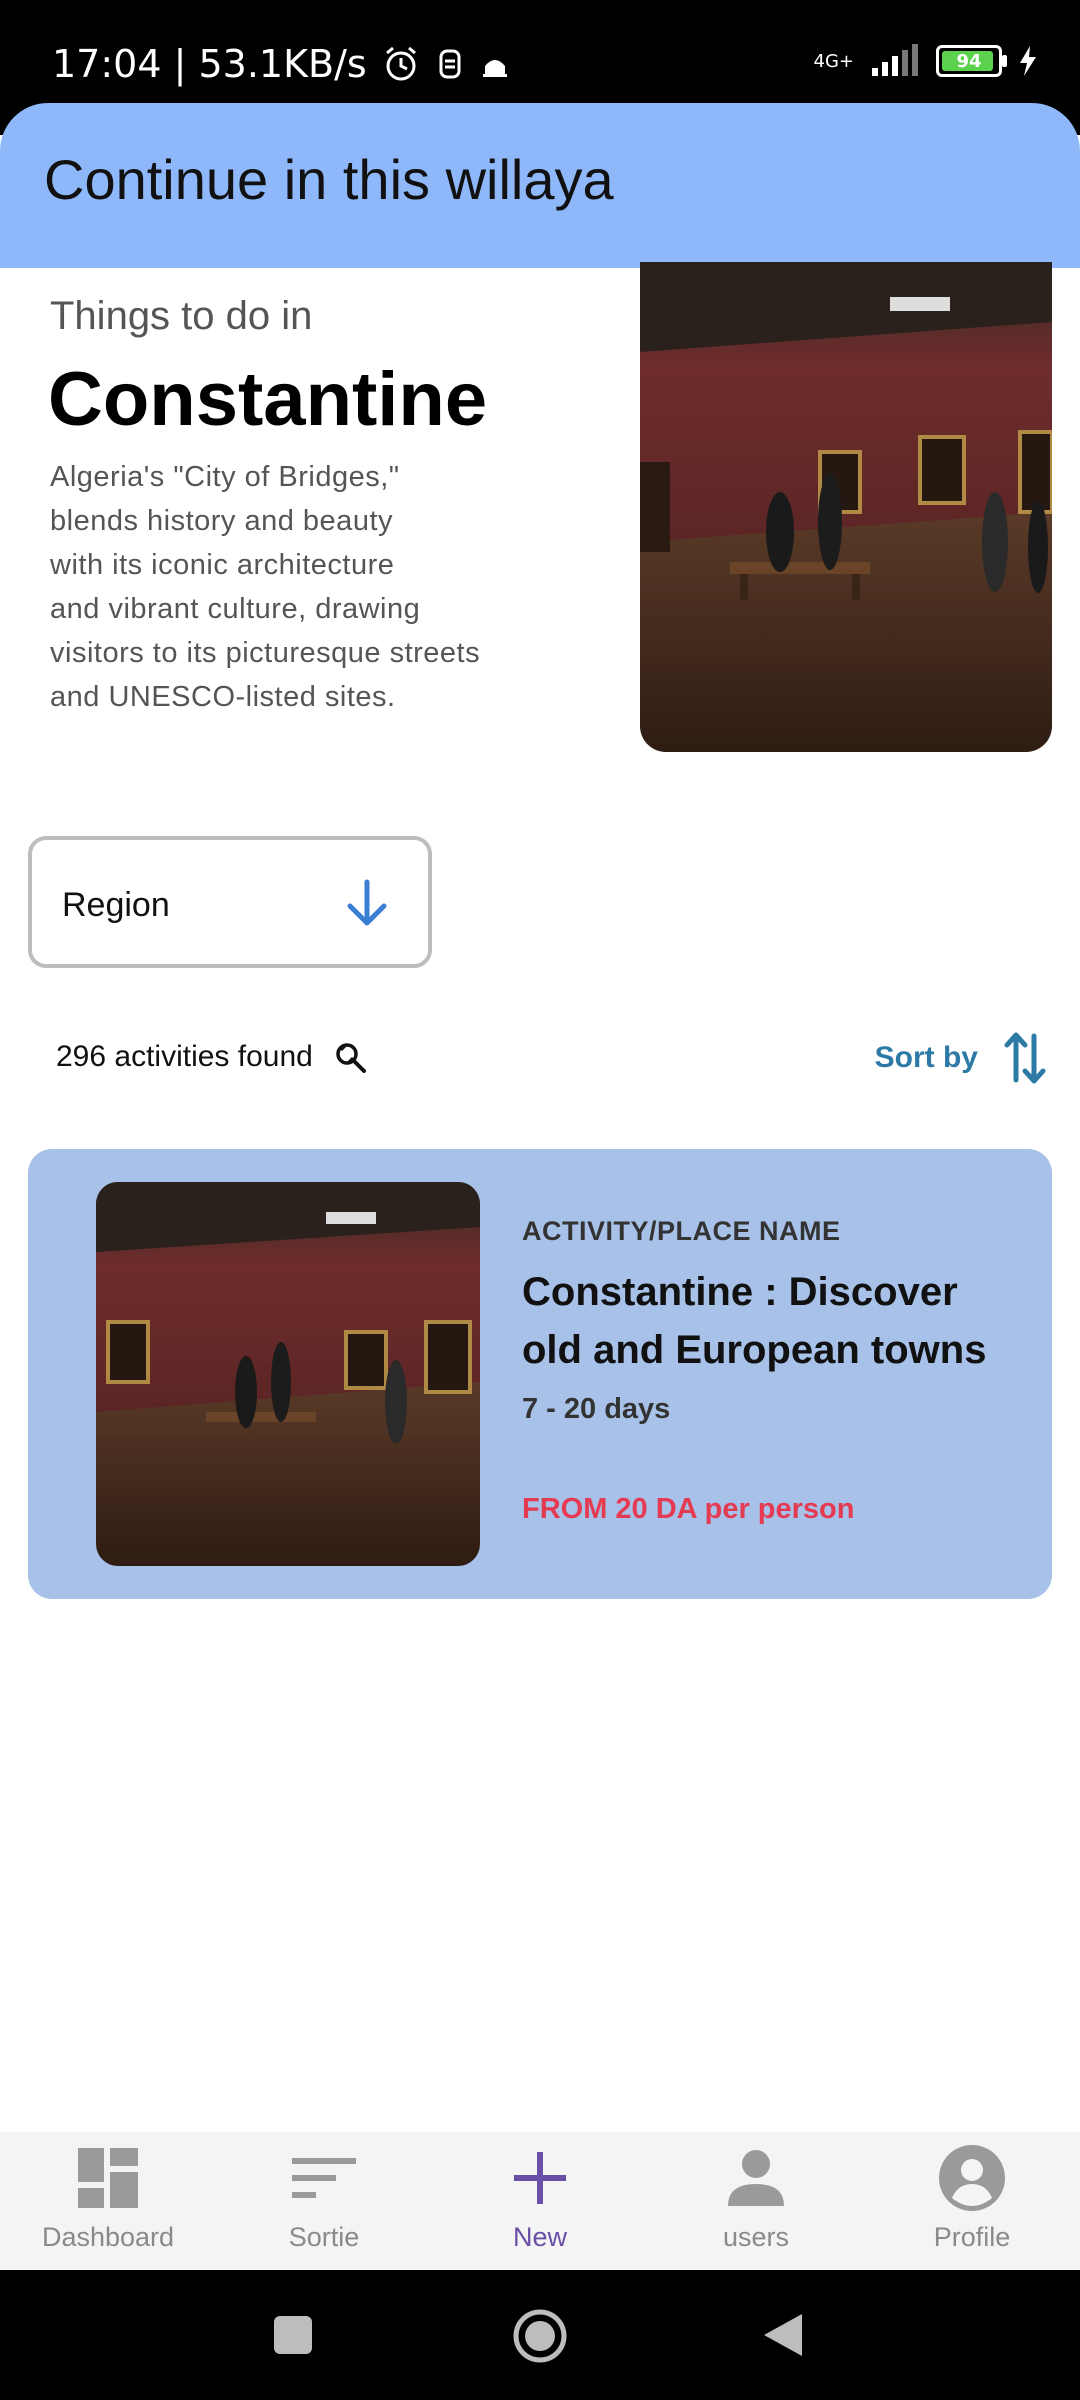 This screenshot has width=1080, height=2400. I want to click on activity-kicker: ACTIVITY/PLACE NAME, so click(681, 1231).